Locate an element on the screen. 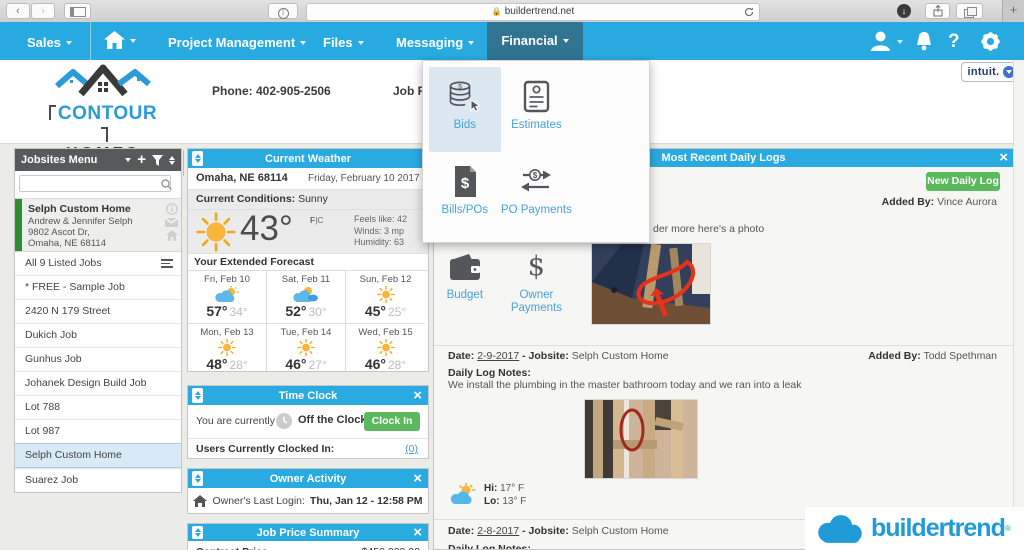 The height and width of the screenshot is (550, 1024). job-list-item: * FREE - Sample Job is located at coordinates (98, 287).